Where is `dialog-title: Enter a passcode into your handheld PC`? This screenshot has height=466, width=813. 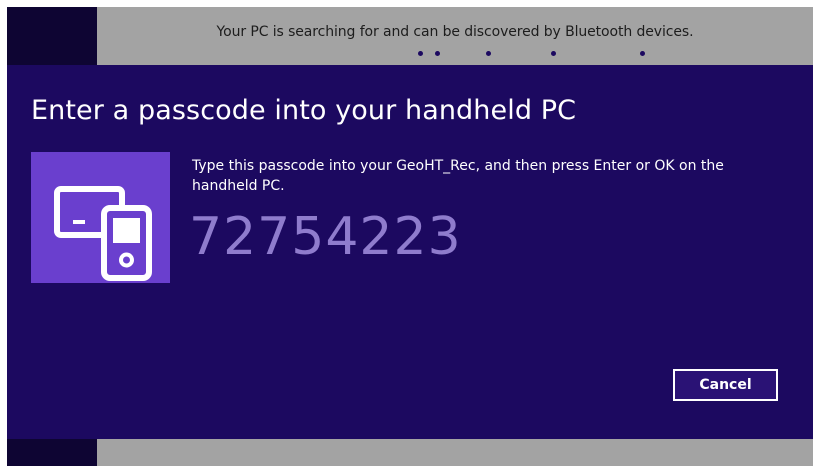
dialog-title: Enter a passcode into your handheld PC is located at coordinates (304, 110).